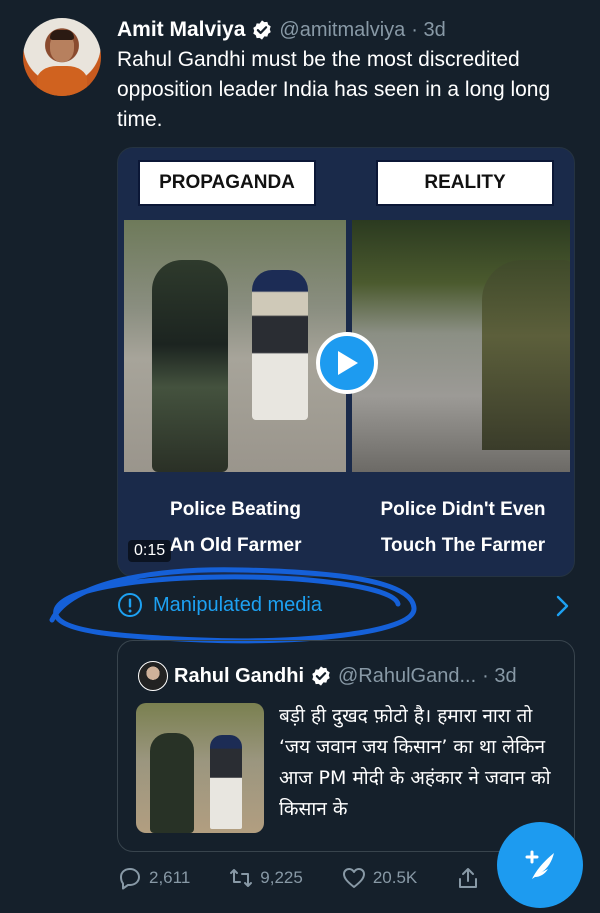 The image size is (600, 913). Describe the element at coordinates (170, 877) in the screenshot. I see `reply-count: 2,611` at that location.